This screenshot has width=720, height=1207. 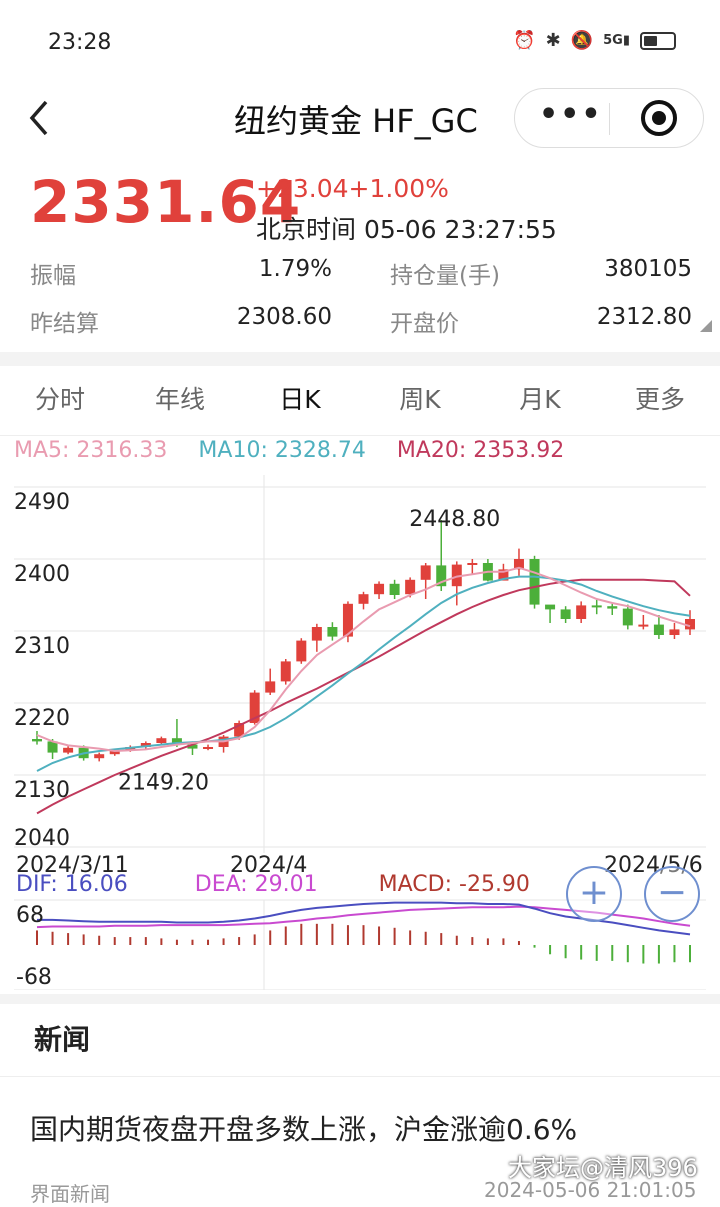 I want to click on capsule-divider, so click(x=609, y=119).